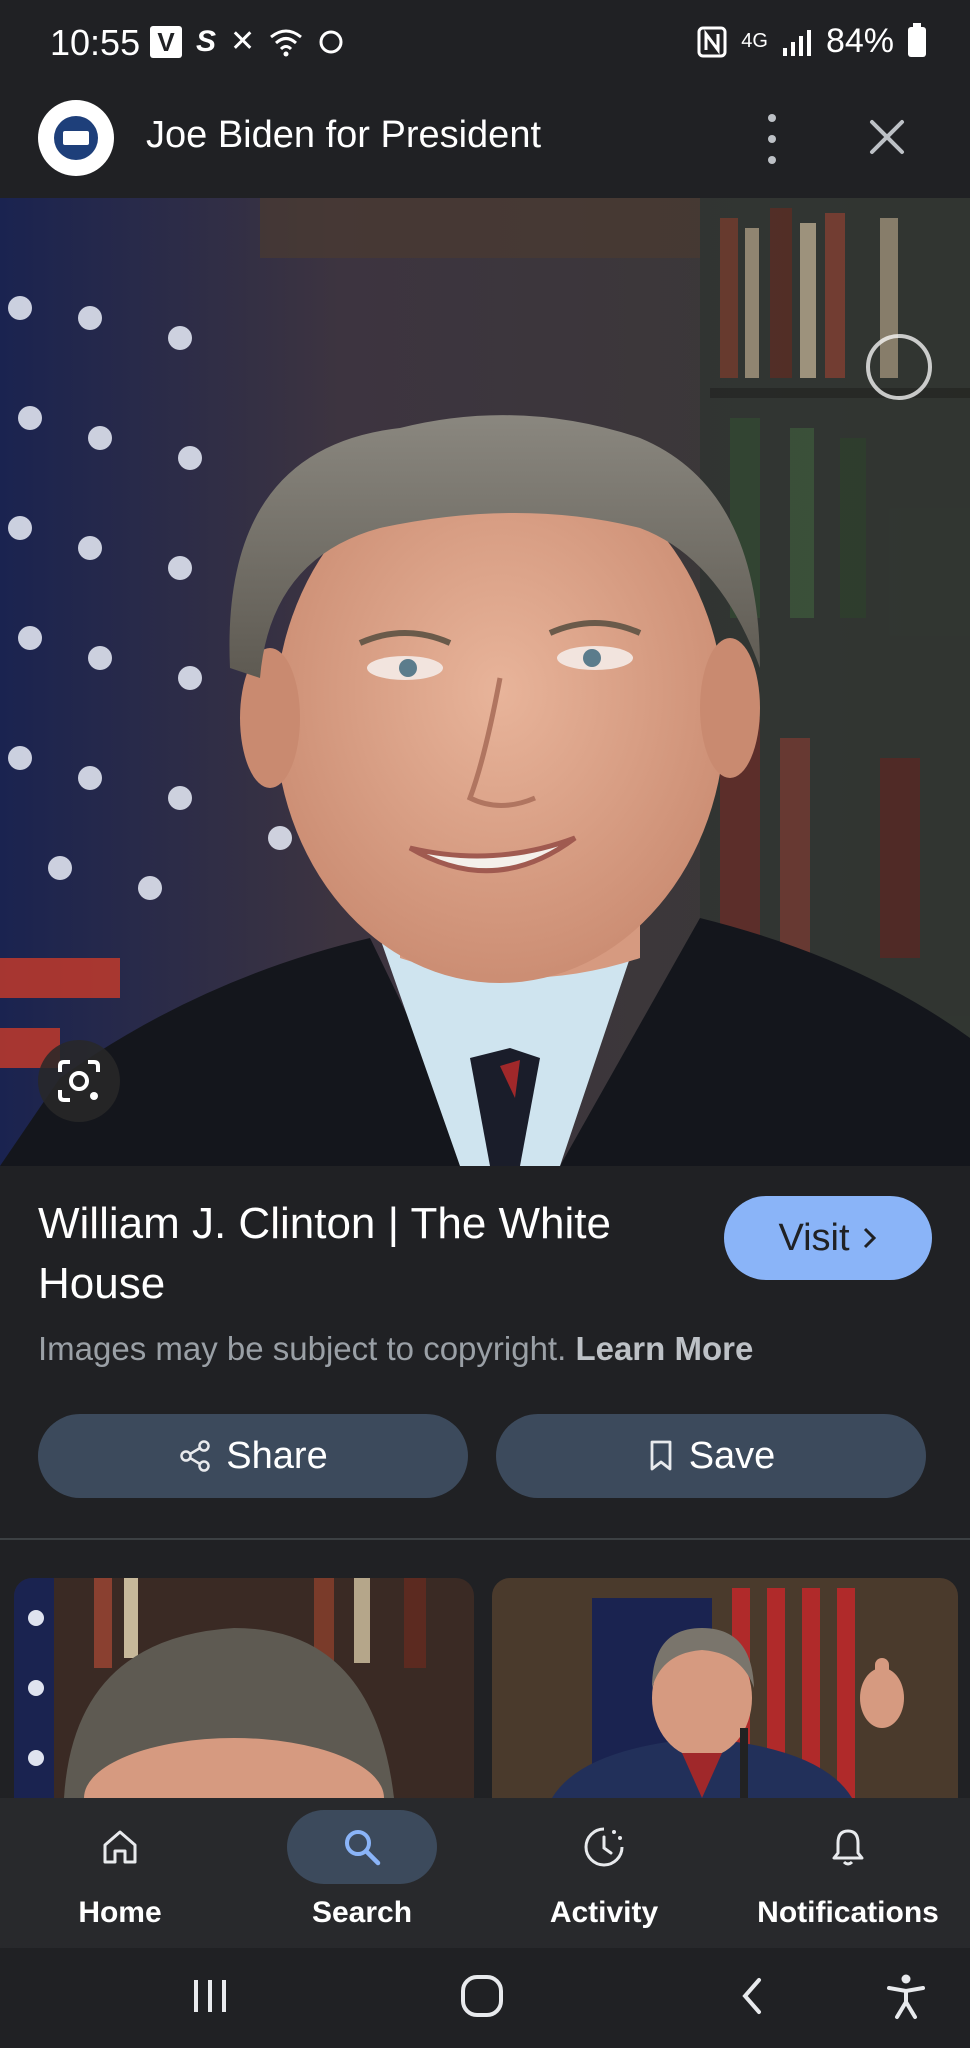  I want to click on activity-icon, so click(604, 1847).